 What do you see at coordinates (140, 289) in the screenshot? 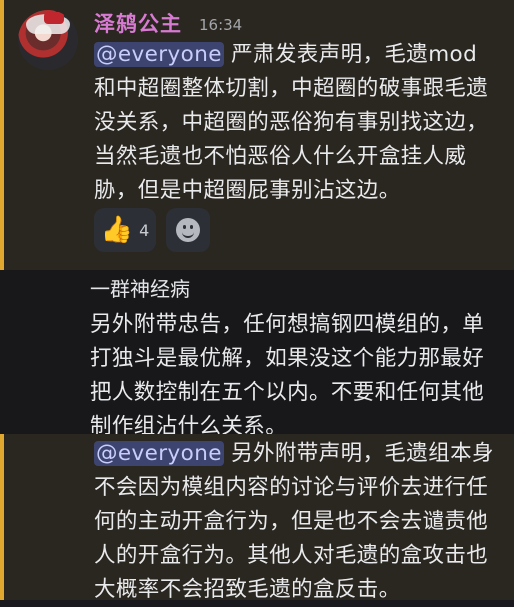
I see `message-subject: 一群神经病` at bounding box center [140, 289].